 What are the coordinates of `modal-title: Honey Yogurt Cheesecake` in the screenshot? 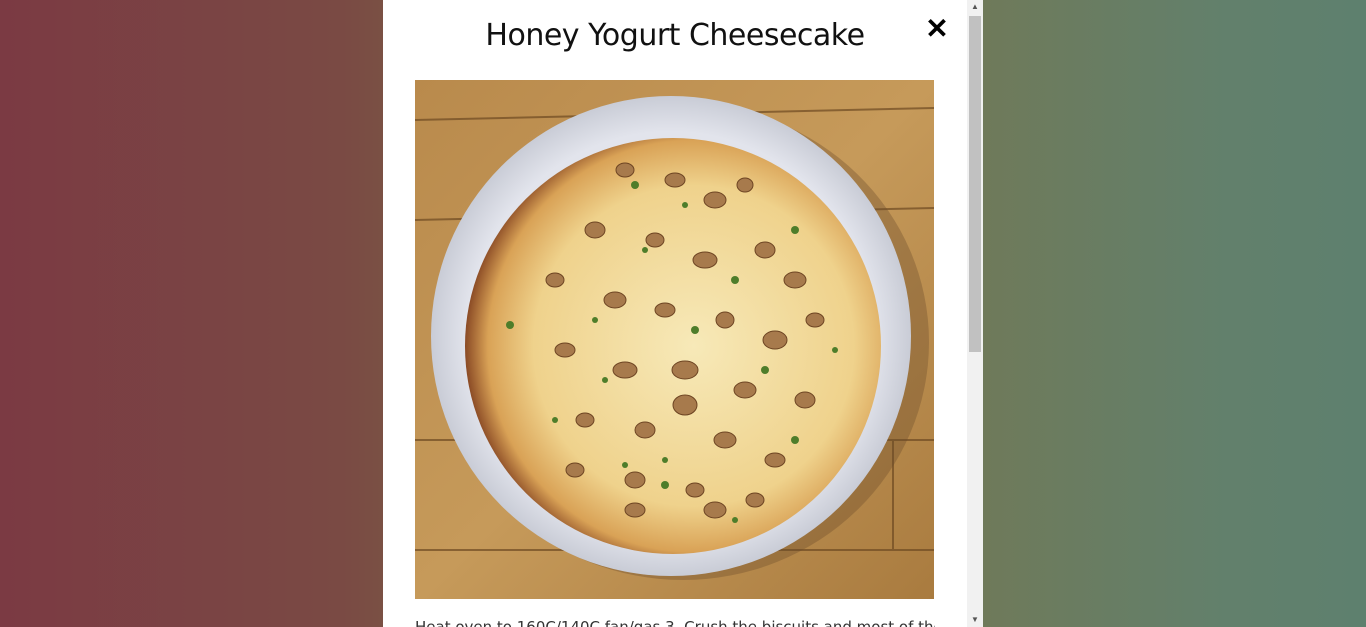 It's located at (675, 35).